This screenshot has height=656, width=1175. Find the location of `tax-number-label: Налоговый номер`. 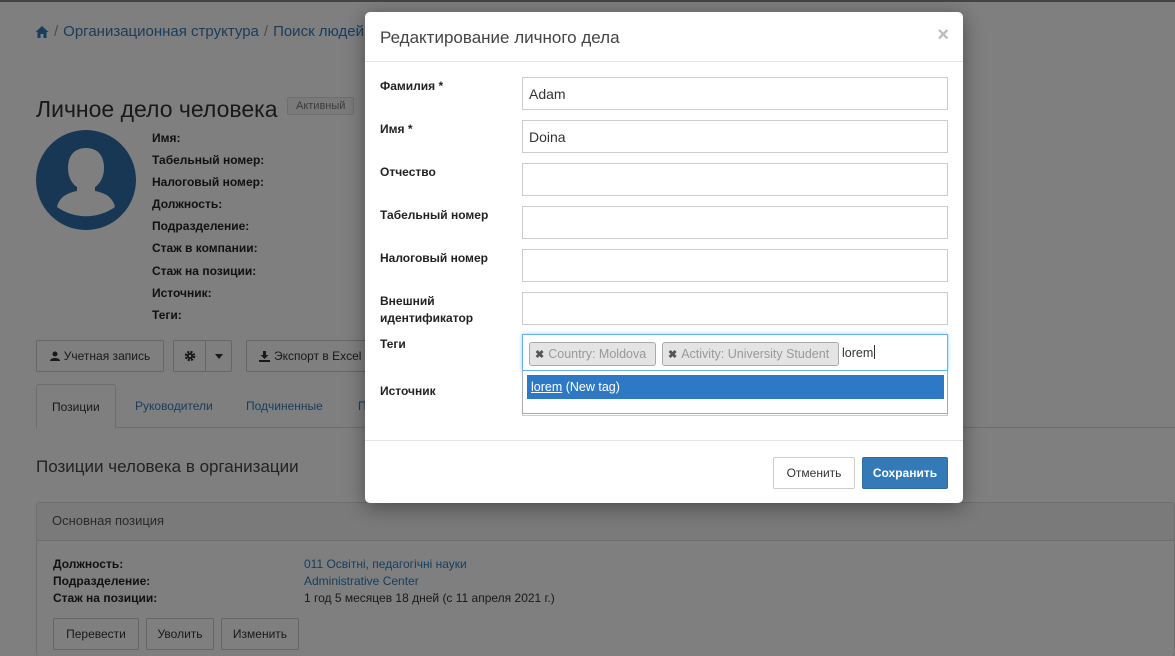

tax-number-label: Налоговый номер is located at coordinates (434, 258).